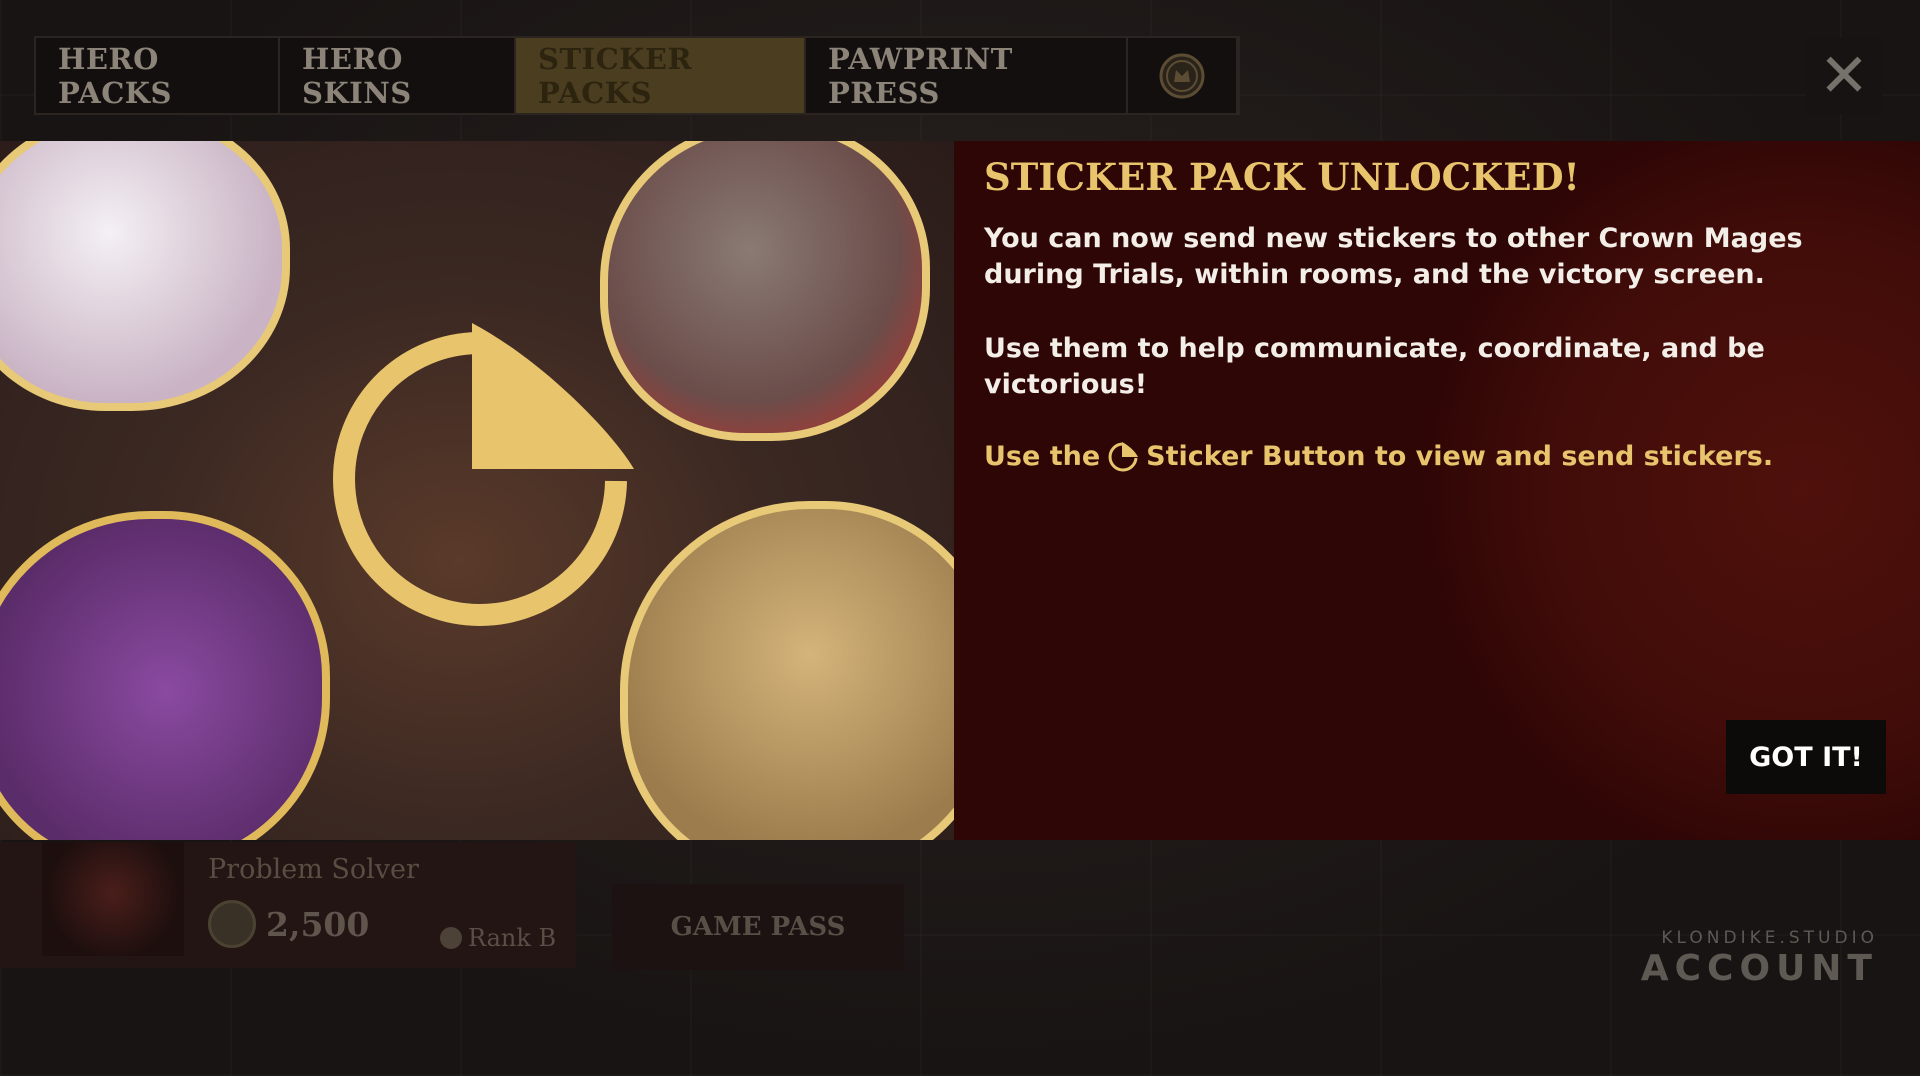 The image size is (1920, 1076). I want to click on tab-hero-skins: HERO SKINS, so click(398, 75).